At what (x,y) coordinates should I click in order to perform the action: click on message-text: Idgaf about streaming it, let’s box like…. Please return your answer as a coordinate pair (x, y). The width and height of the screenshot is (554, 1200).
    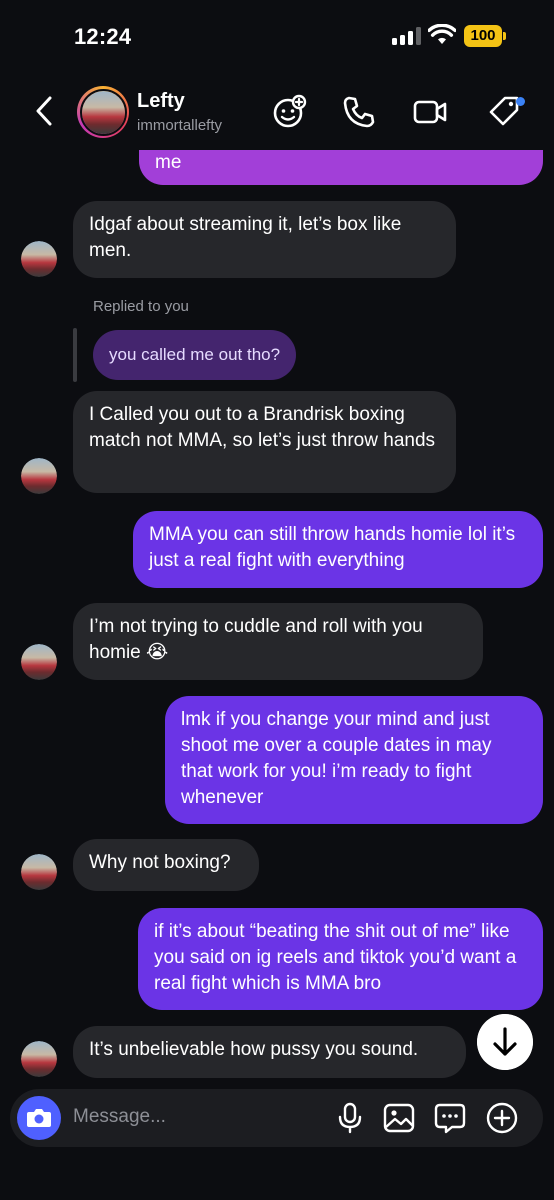
    Looking at the image, I should click on (245, 237).